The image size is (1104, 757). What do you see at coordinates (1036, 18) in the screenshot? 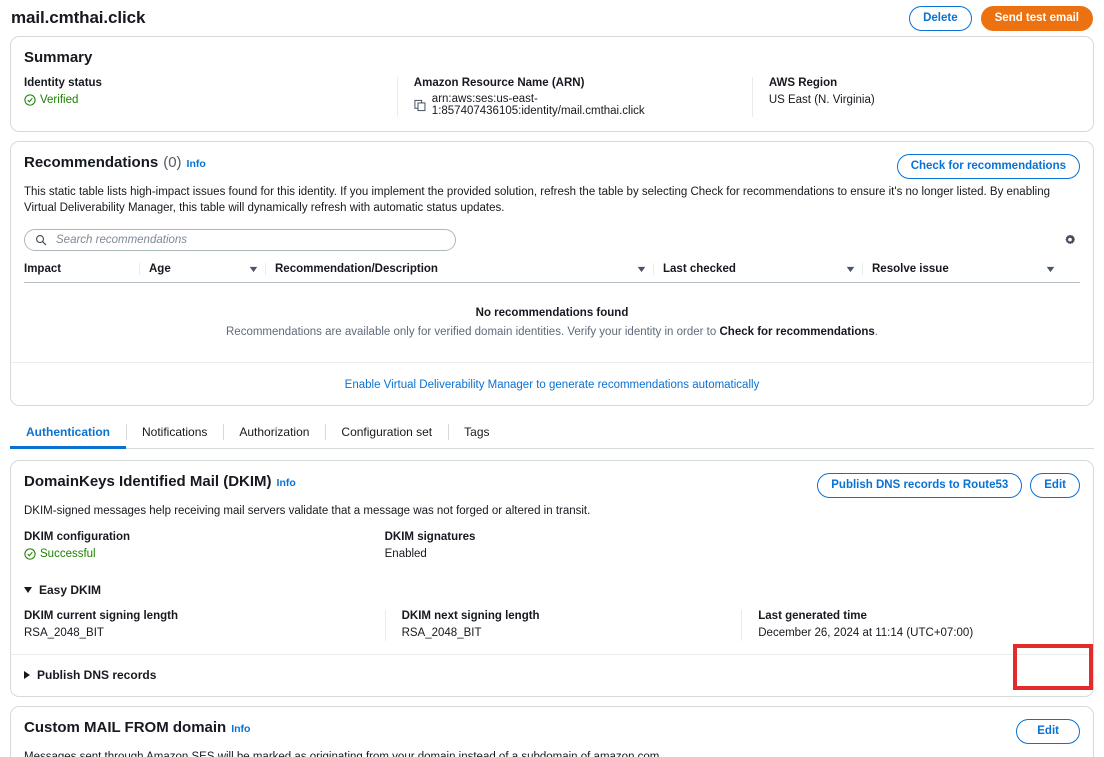
I see `send-test-email-button: Send test email` at bounding box center [1036, 18].